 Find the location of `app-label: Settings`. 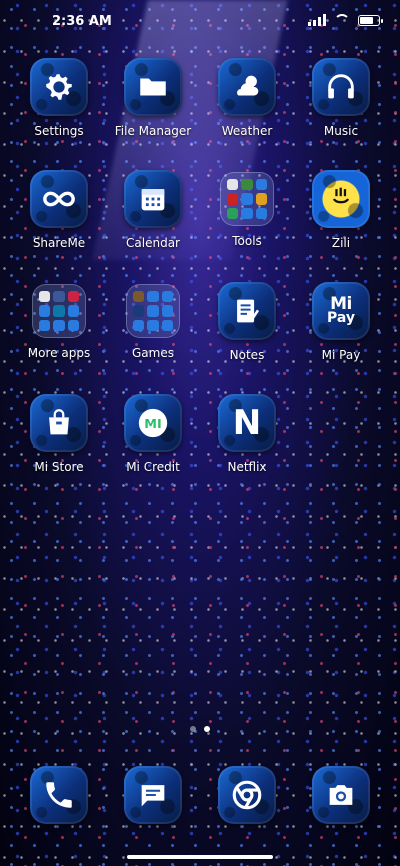

app-label: Settings is located at coordinates (59, 131).